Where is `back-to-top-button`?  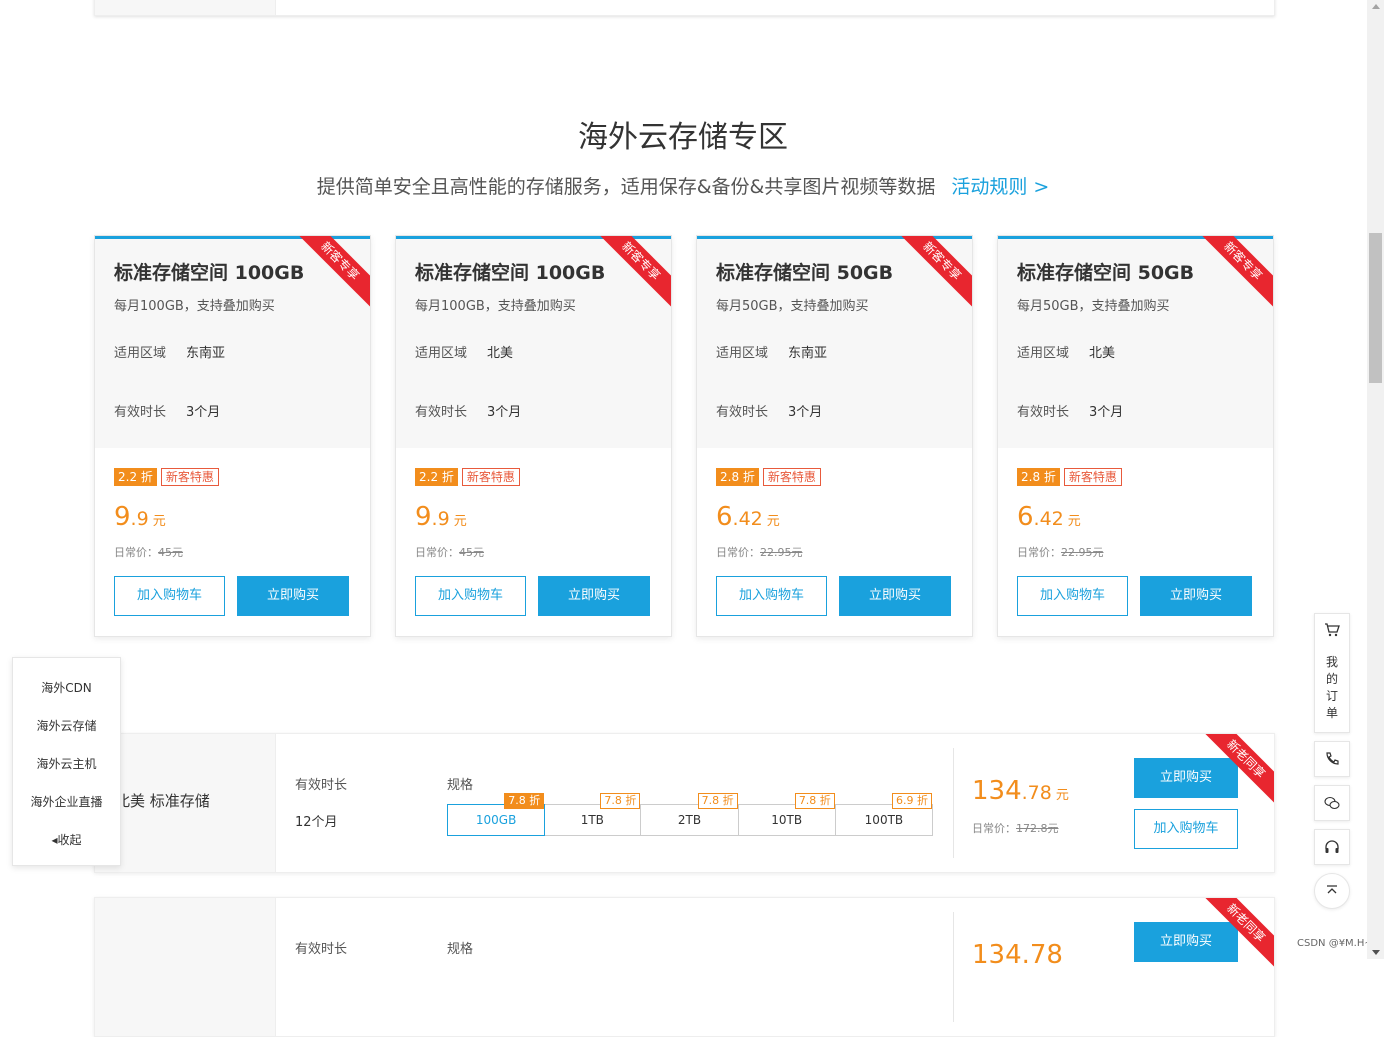
back-to-top-button is located at coordinates (1332, 891).